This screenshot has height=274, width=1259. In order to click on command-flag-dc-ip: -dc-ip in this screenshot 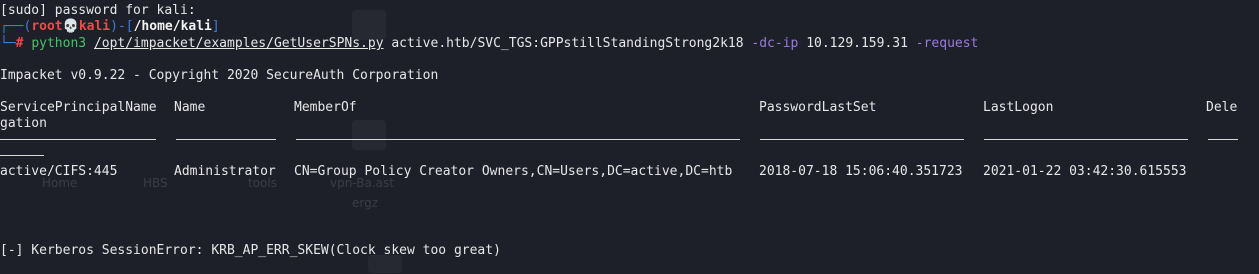, I will do `click(775, 43)`.